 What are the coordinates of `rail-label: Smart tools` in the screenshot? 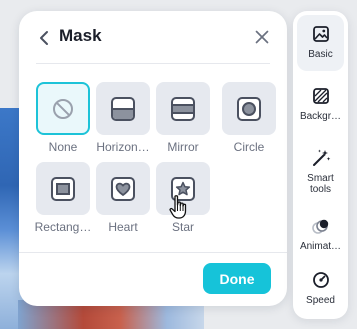 It's located at (320, 184).